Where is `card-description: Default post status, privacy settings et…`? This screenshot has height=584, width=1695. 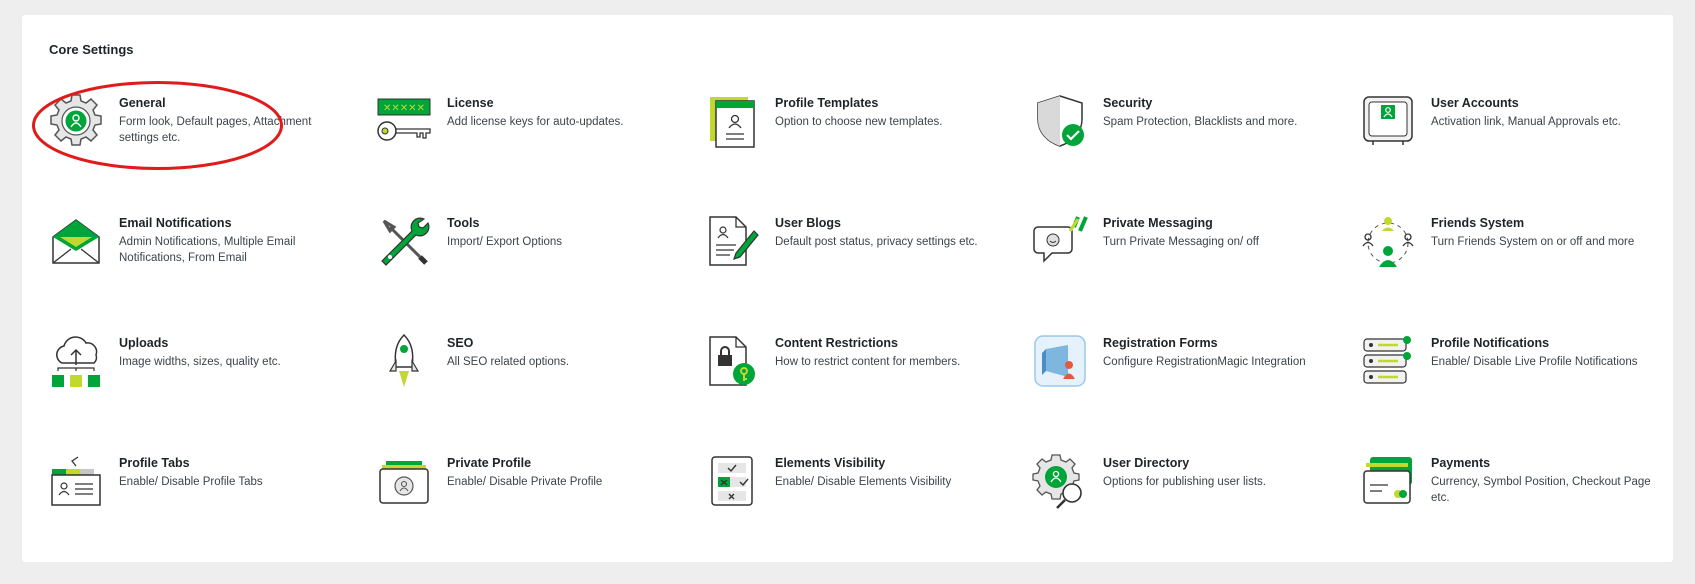
card-description: Default post status, privacy settings et… is located at coordinates (876, 242).